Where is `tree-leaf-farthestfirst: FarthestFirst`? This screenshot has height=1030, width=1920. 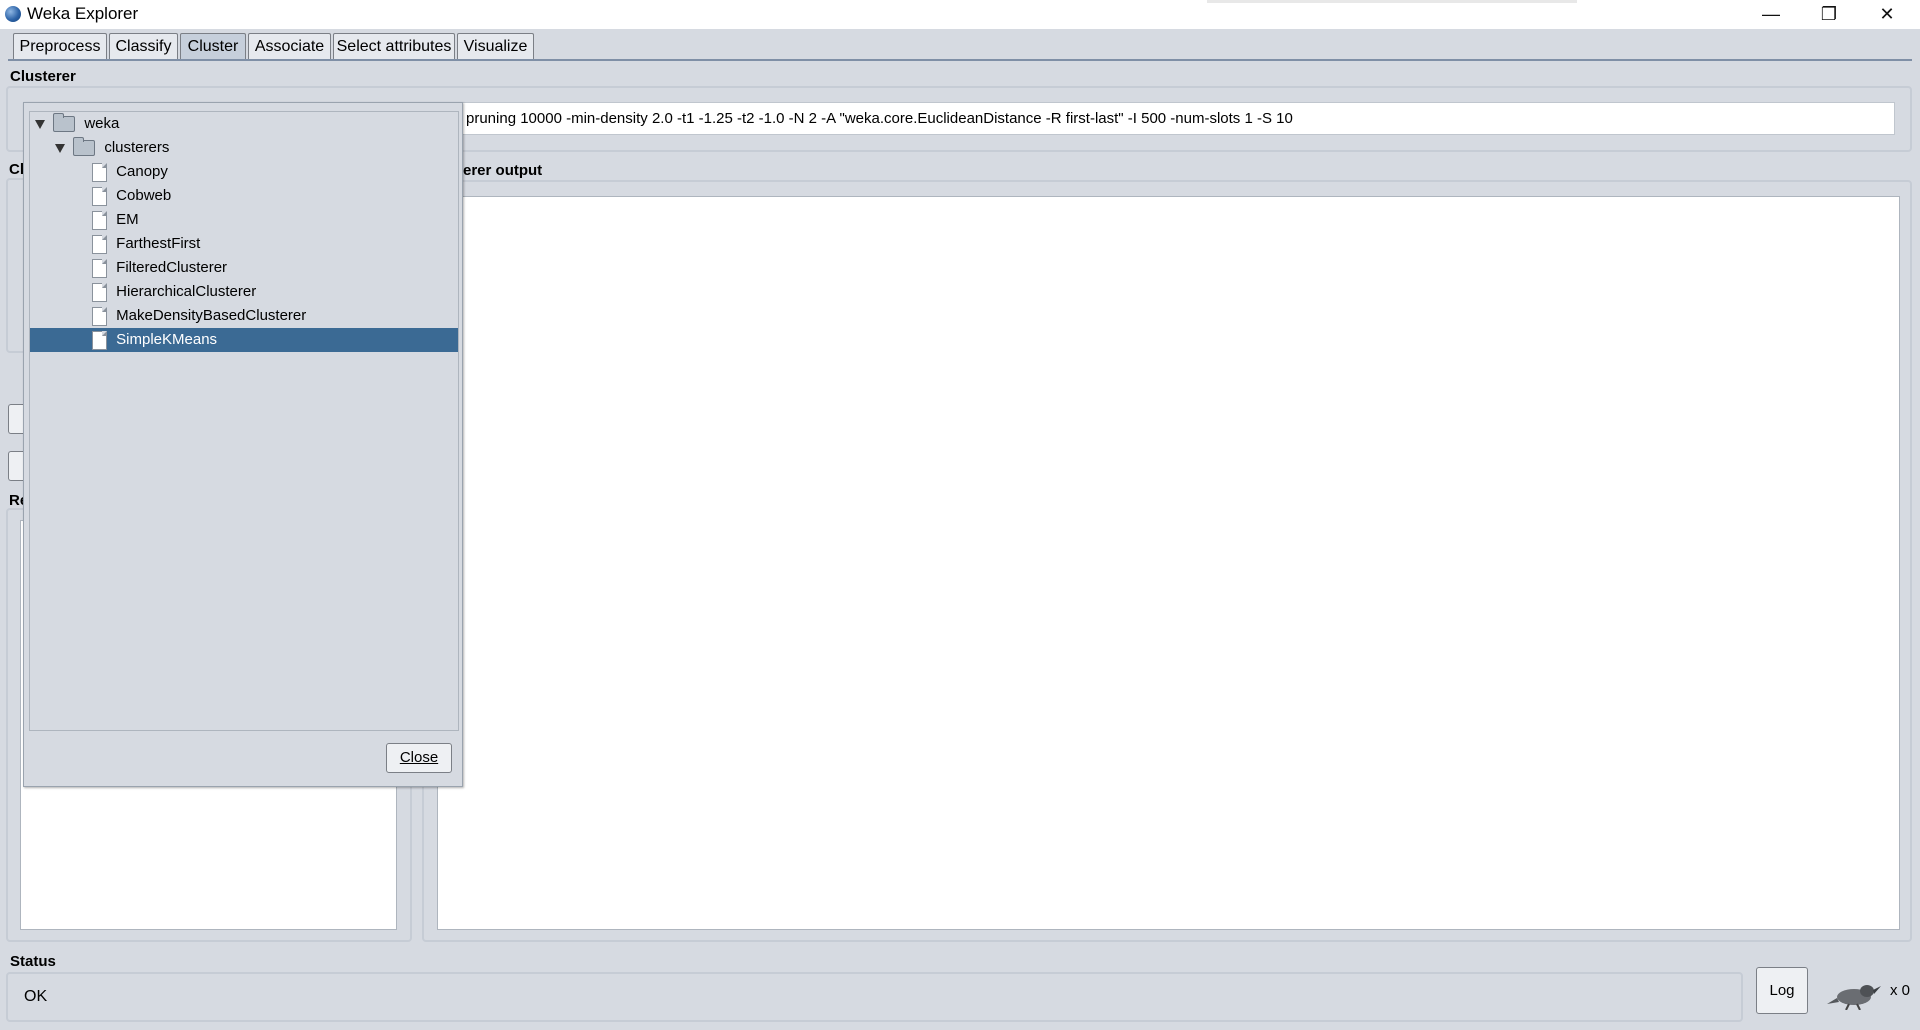 tree-leaf-farthestfirst: FarthestFirst is located at coordinates (244, 244).